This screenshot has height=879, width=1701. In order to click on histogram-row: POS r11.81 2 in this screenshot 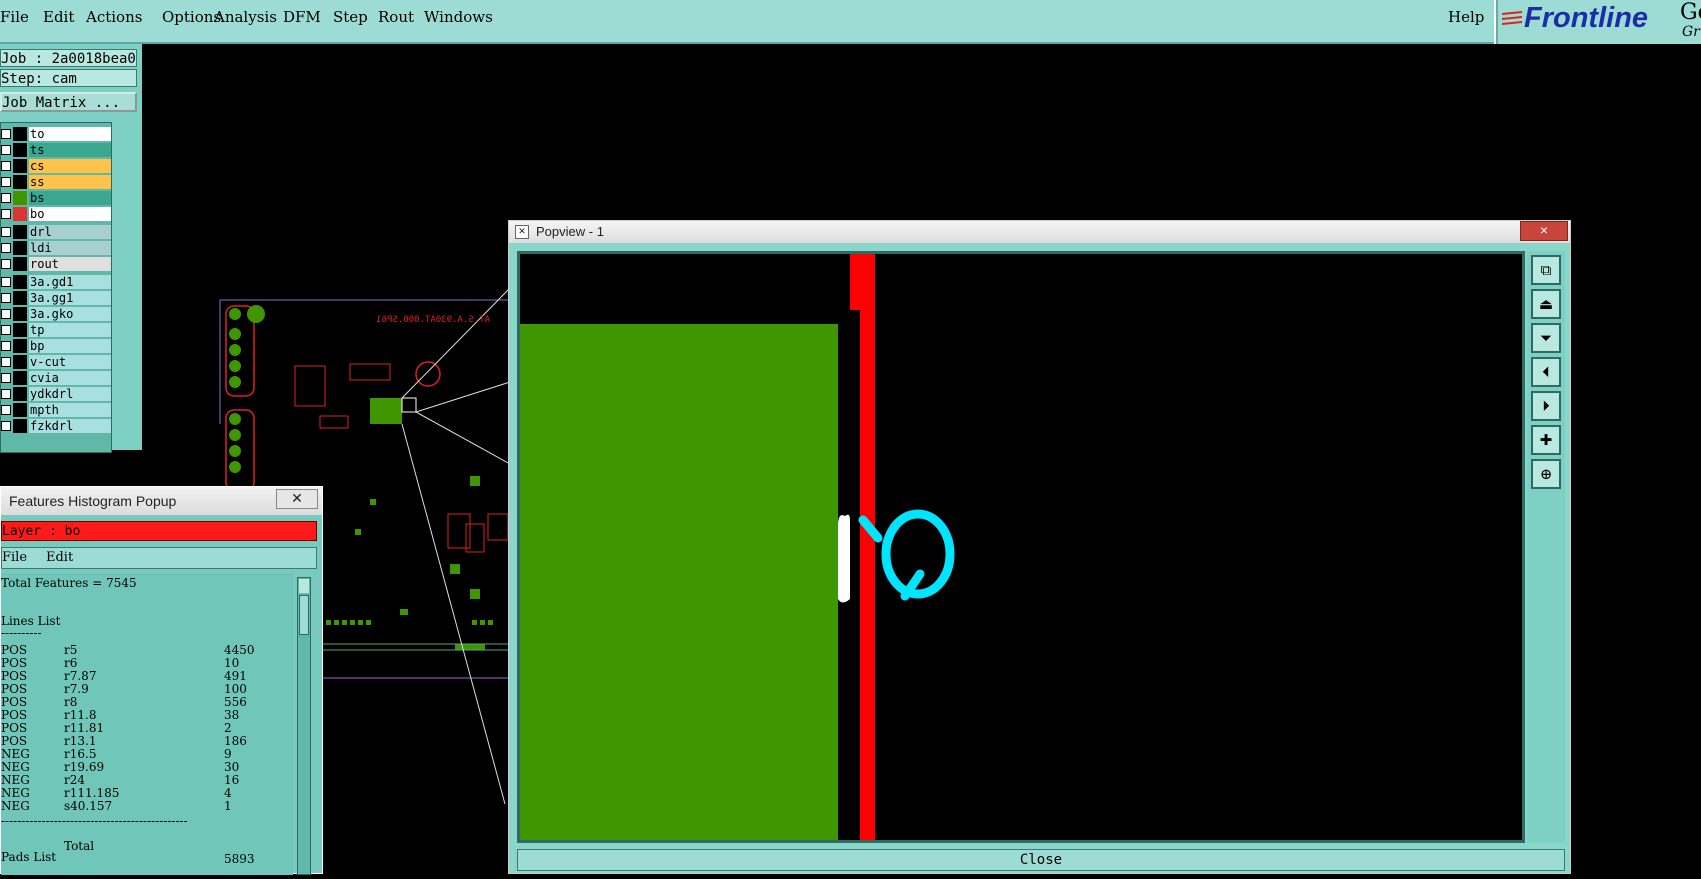, I will do `click(147, 728)`.